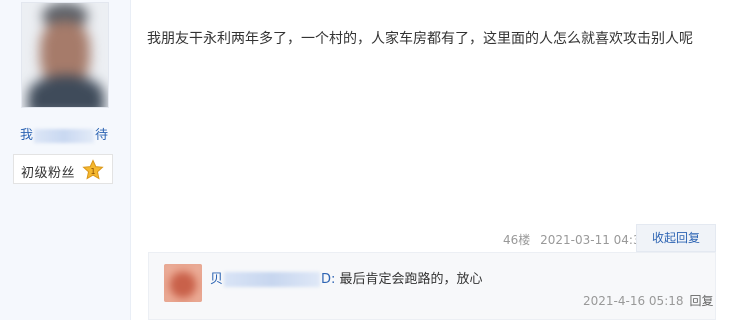  Describe the element at coordinates (48, 173) in the screenshot. I see `fan-level-label: 初级粉丝` at that location.